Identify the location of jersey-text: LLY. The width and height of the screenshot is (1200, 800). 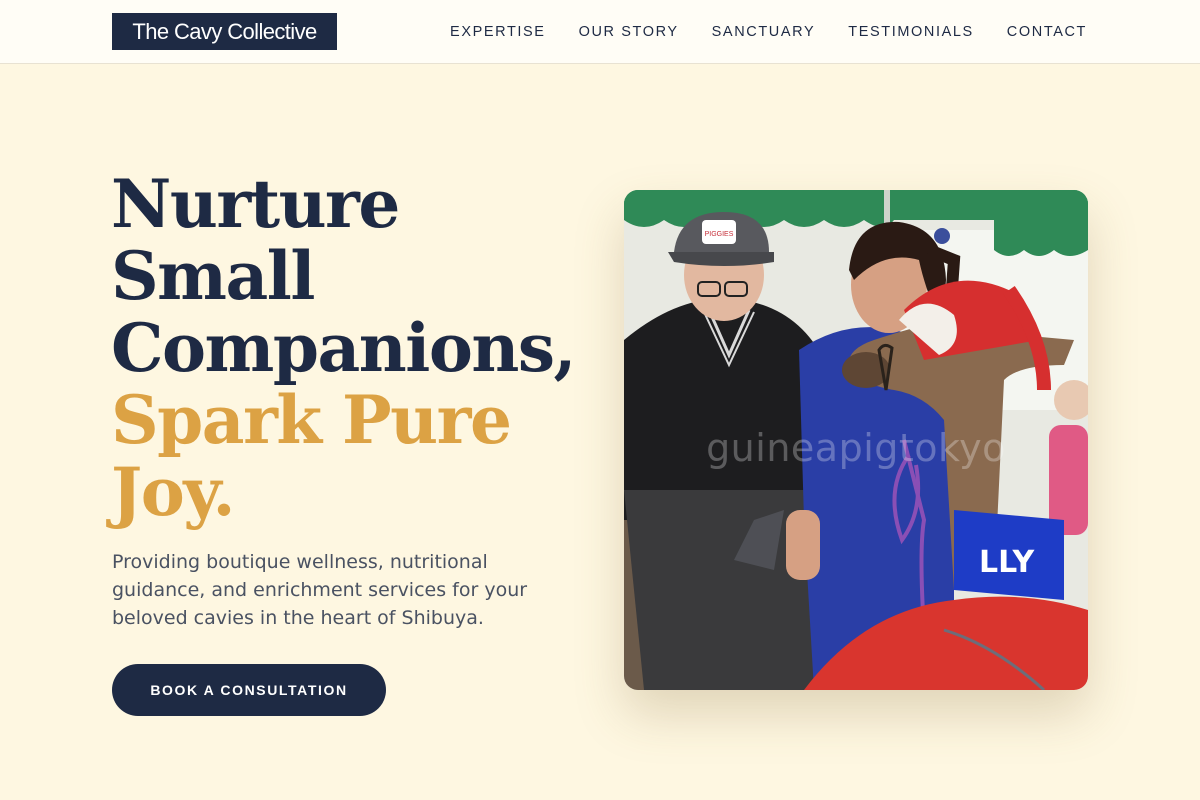
(1007, 562).